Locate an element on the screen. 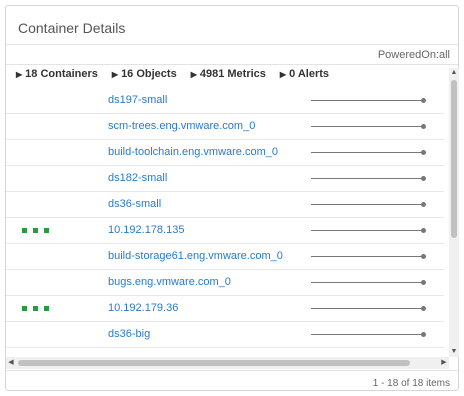 This screenshot has height=396, width=464. containers-toggle: ▶ 18 Containers is located at coordinates (57, 74).